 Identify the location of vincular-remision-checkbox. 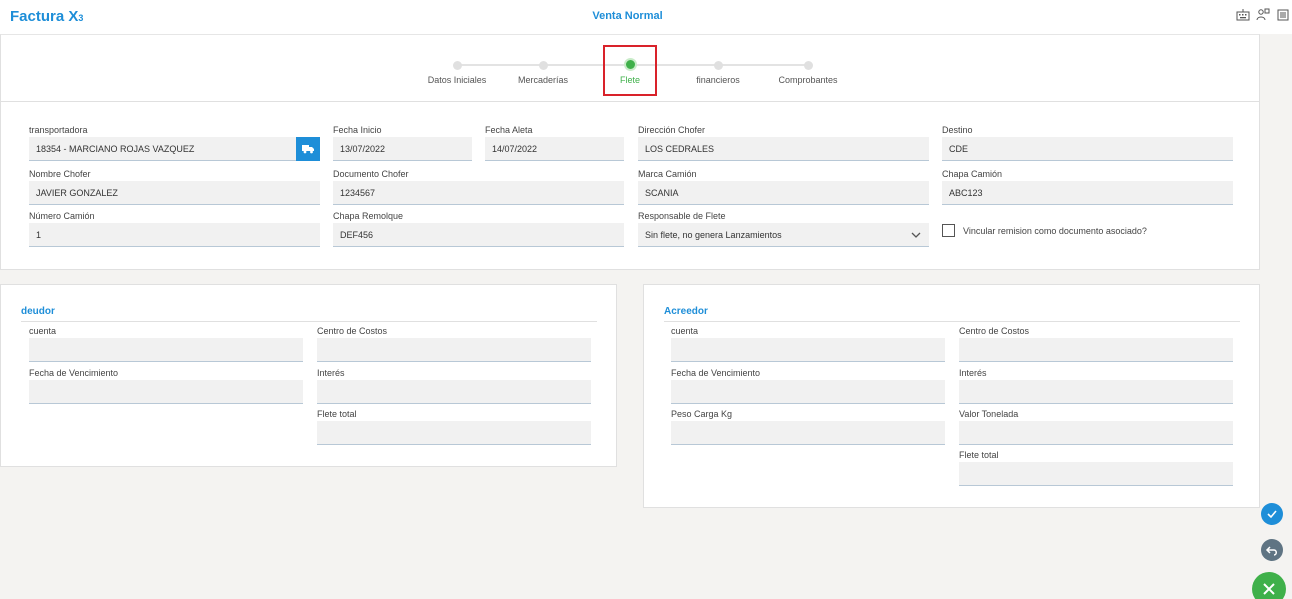
(948, 230).